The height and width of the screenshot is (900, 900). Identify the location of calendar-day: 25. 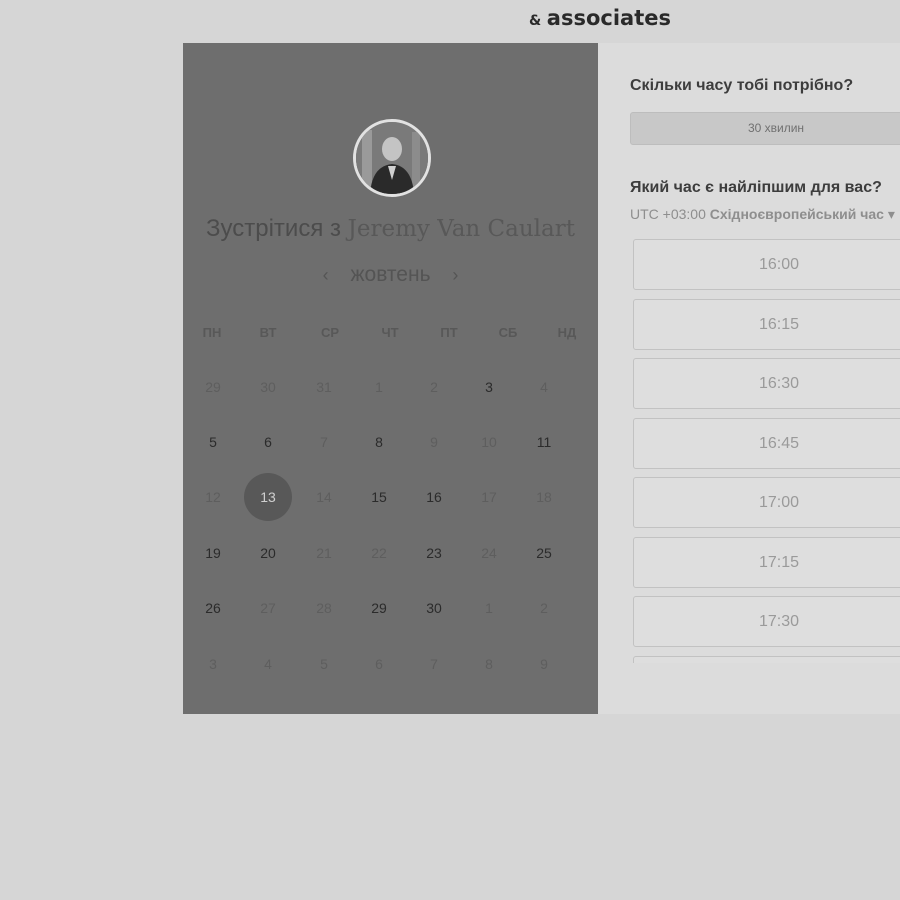
(544, 553).